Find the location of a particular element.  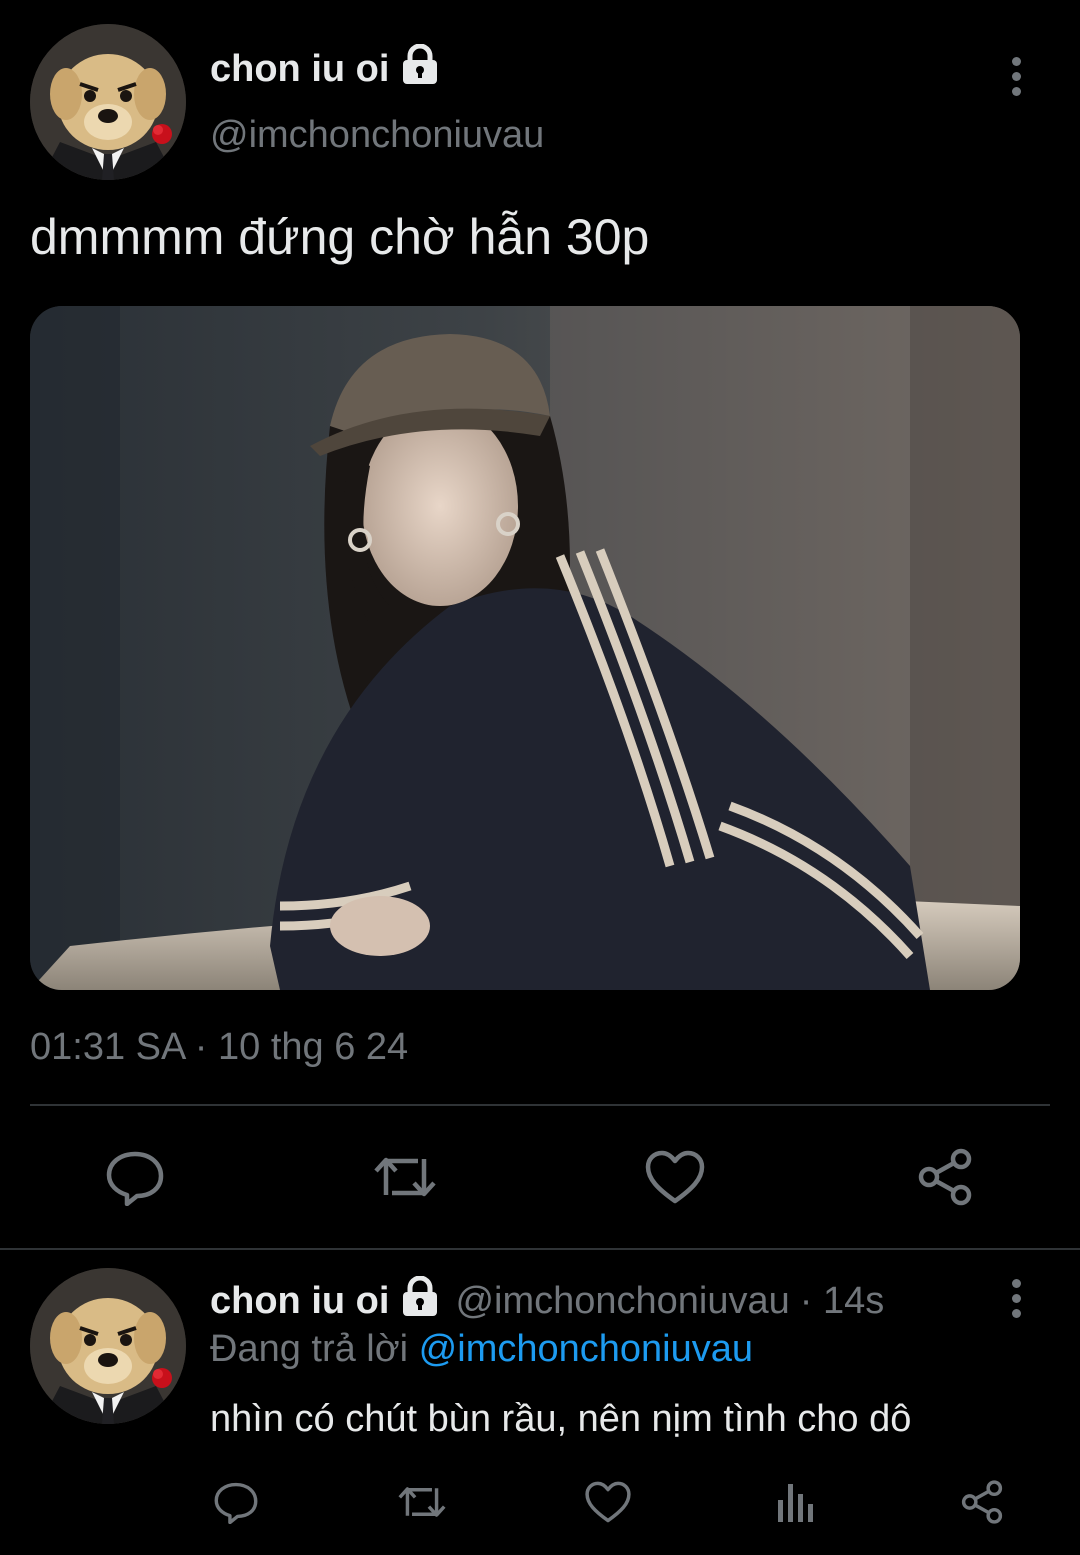

replying-to: Đang trả lời @imchonchoniuvau is located at coordinates (481, 1349).